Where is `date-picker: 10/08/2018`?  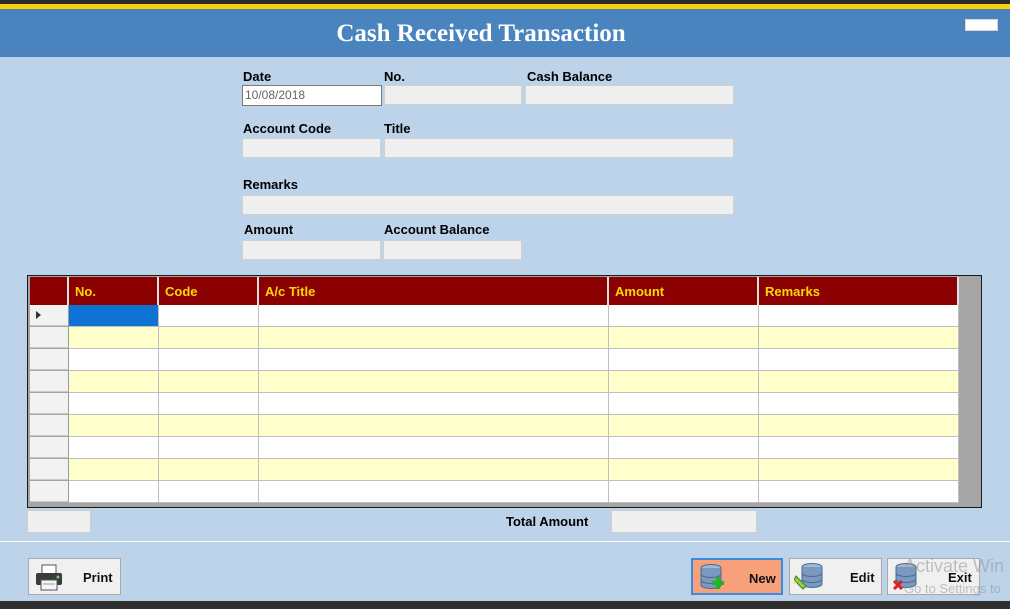 date-picker: 10/08/2018 is located at coordinates (431, 95).